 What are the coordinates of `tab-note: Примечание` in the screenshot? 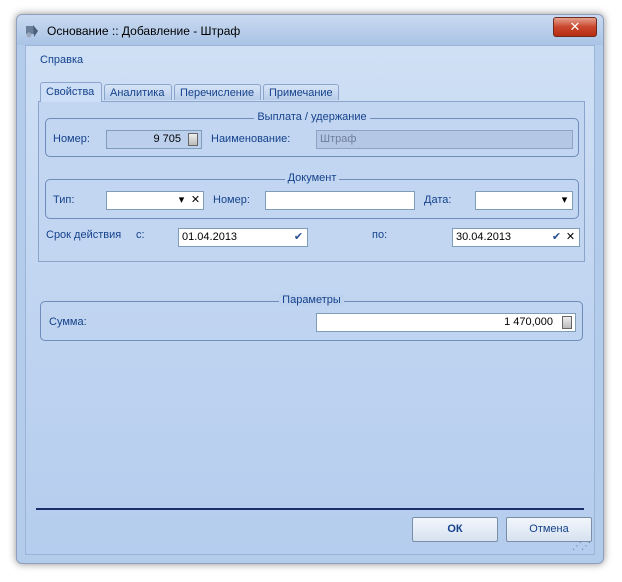 It's located at (301, 92).